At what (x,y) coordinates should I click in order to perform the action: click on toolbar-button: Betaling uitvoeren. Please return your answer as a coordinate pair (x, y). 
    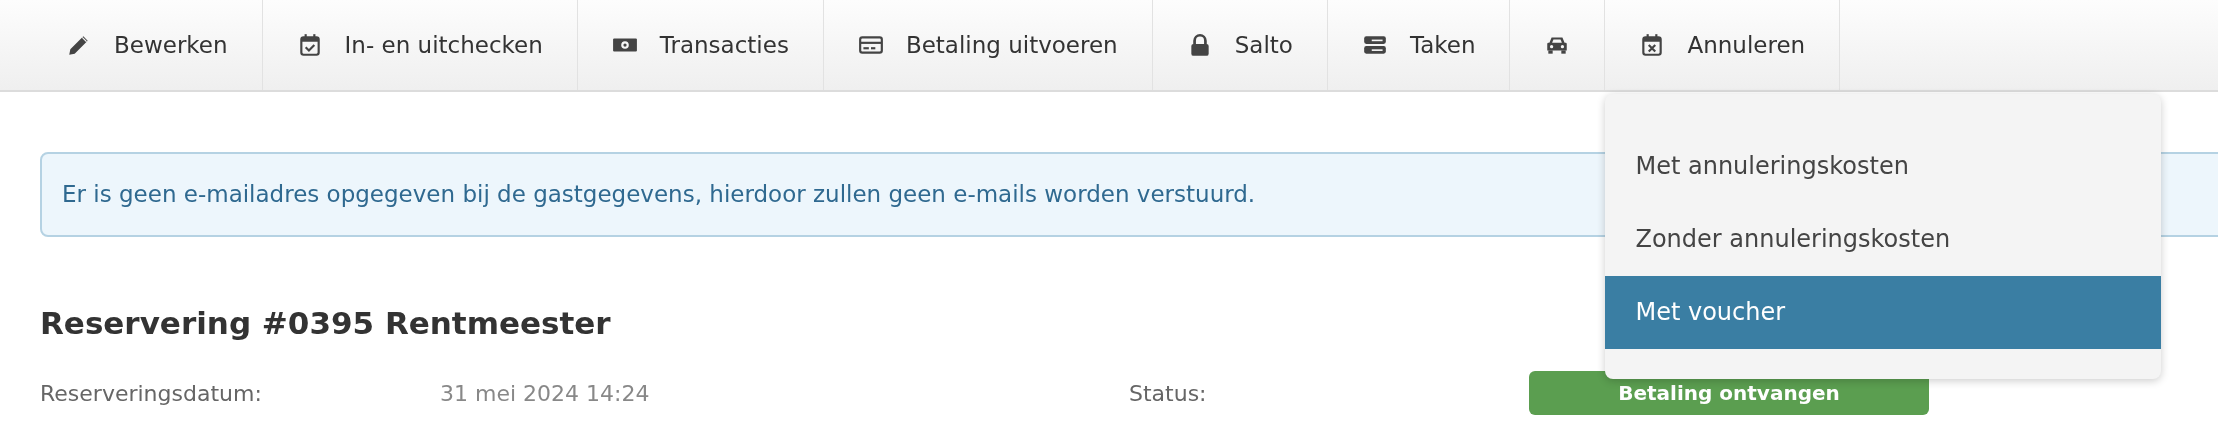
    Looking at the image, I should click on (988, 45).